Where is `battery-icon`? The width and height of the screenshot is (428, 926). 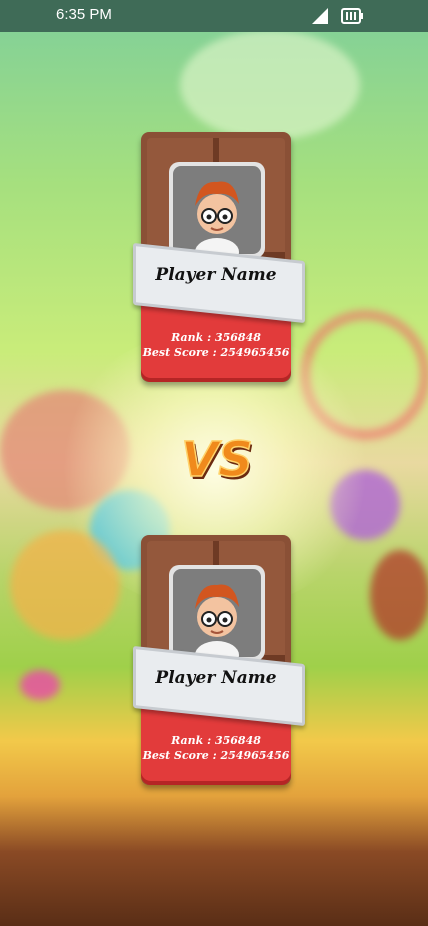 battery-icon is located at coordinates (352, 18).